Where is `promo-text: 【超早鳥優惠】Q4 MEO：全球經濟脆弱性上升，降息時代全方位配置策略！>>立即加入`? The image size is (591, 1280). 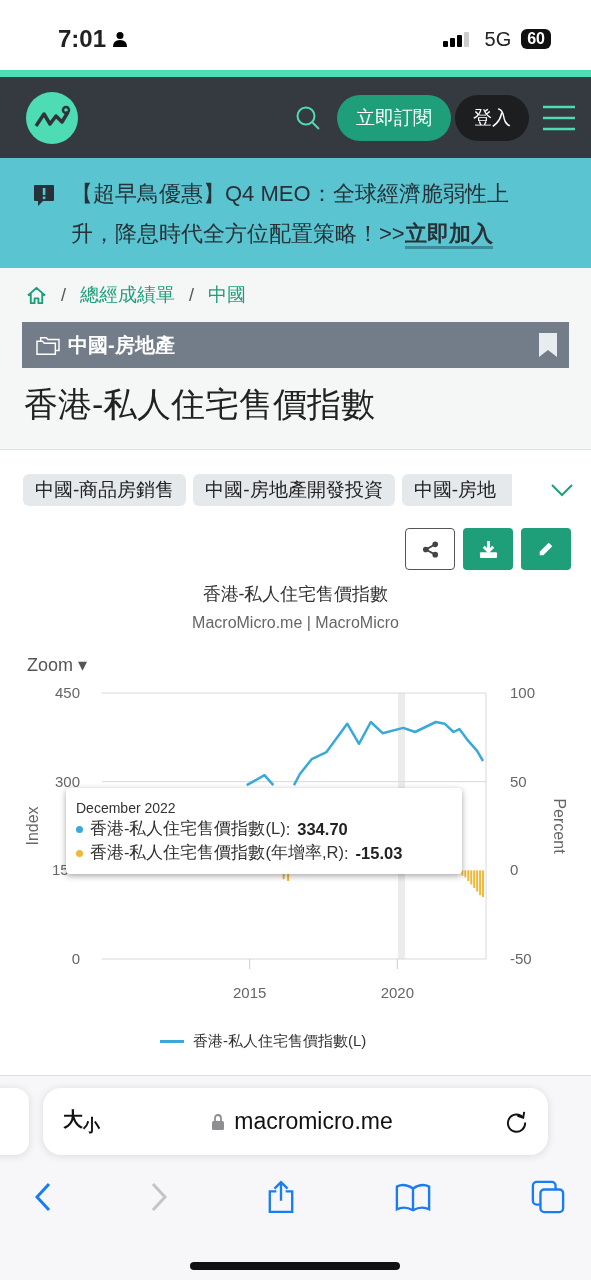 promo-text: 【超早鳥優惠】Q4 MEO：全球經濟脆弱性上升，降息時代全方位配置策略！>>立即加入 is located at coordinates (311, 214).